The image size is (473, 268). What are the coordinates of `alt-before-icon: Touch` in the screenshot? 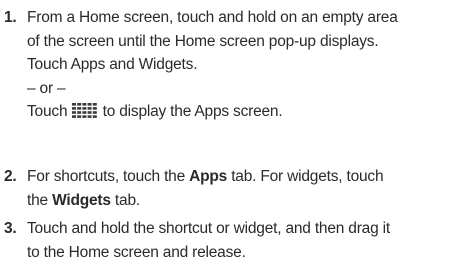 It's located at (47, 111).